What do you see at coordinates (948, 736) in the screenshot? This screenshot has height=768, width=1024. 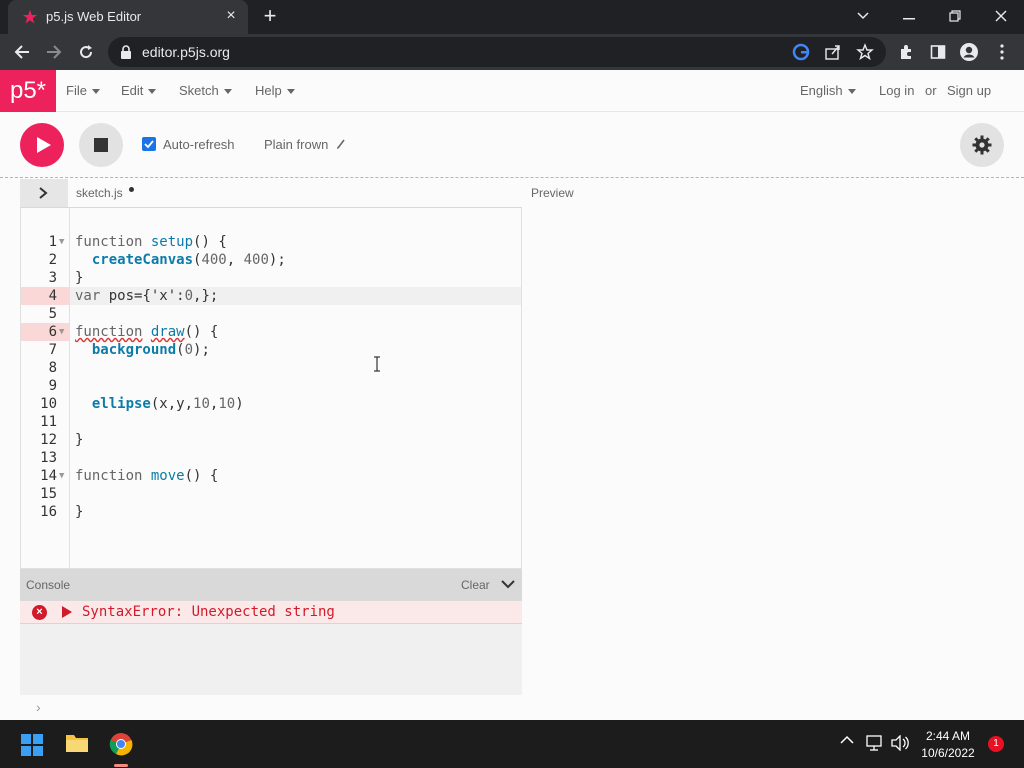 I see `clock-time: 2:44 AM` at bounding box center [948, 736].